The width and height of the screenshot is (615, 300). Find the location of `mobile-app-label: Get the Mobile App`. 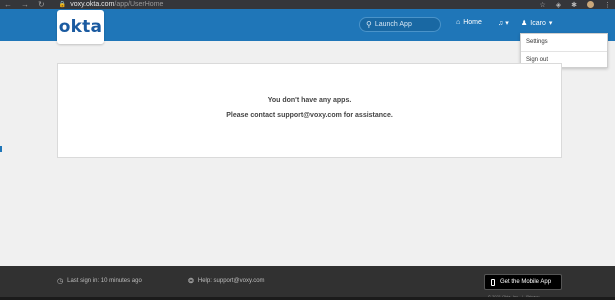

mobile-app-label: Get the Mobile App is located at coordinates (526, 282).